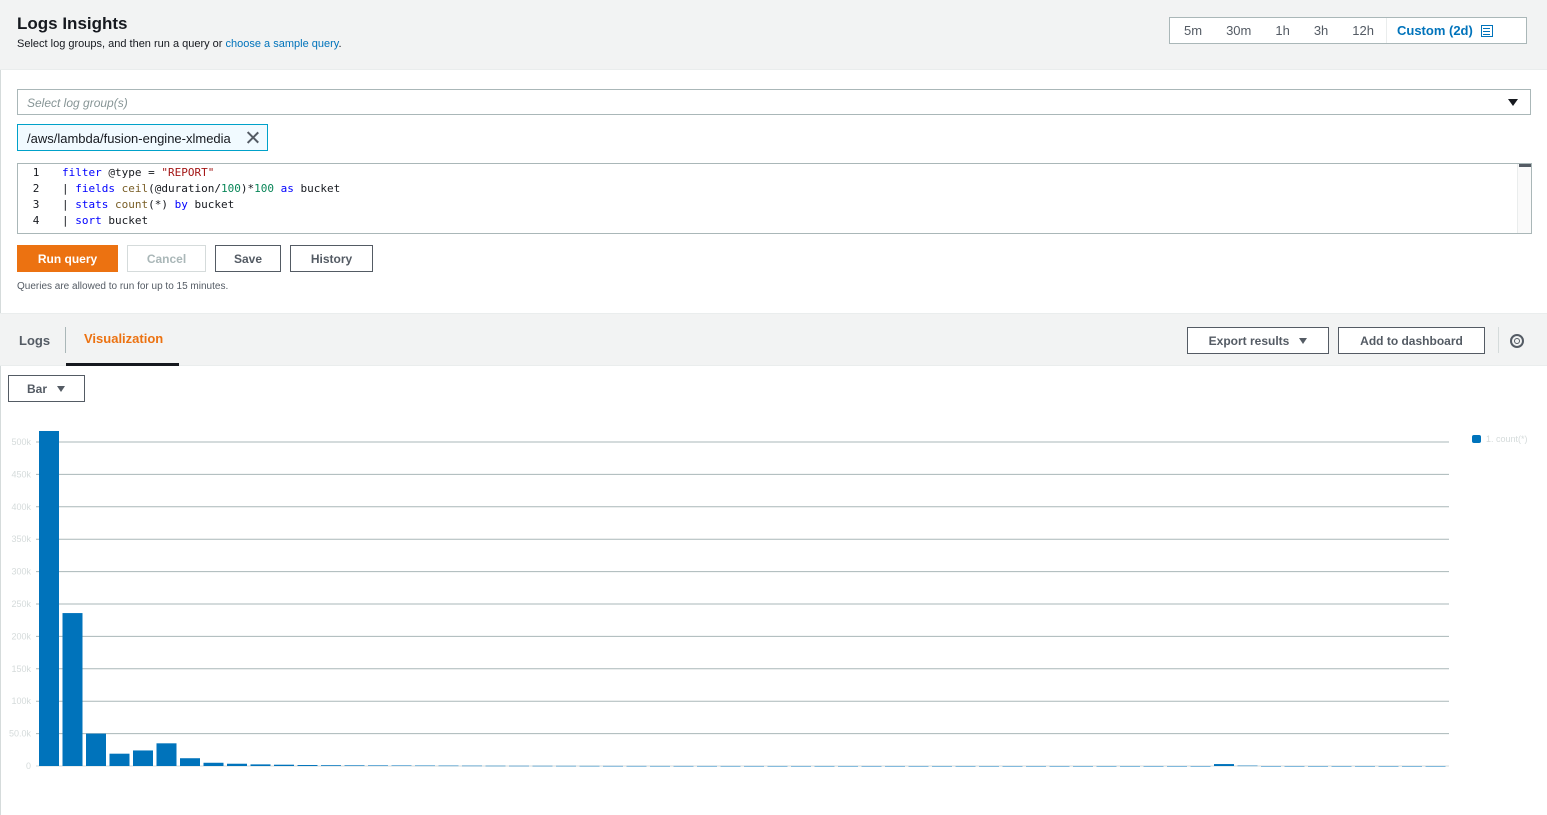 This screenshot has width=1547, height=815. Describe the element at coordinates (340, 44) in the screenshot. I see `subtitle-suffix: .` at that location.